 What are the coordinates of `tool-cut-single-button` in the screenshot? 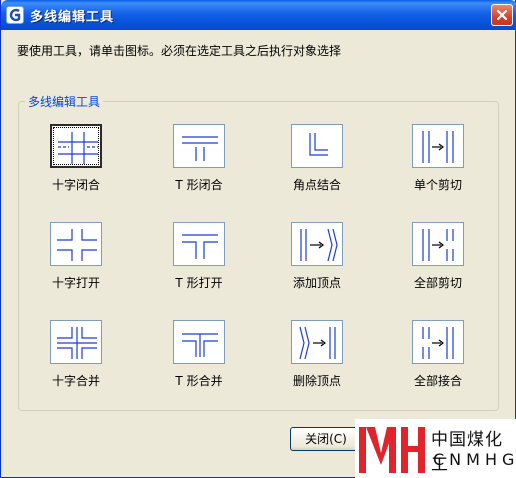 It's located at (438, 146).